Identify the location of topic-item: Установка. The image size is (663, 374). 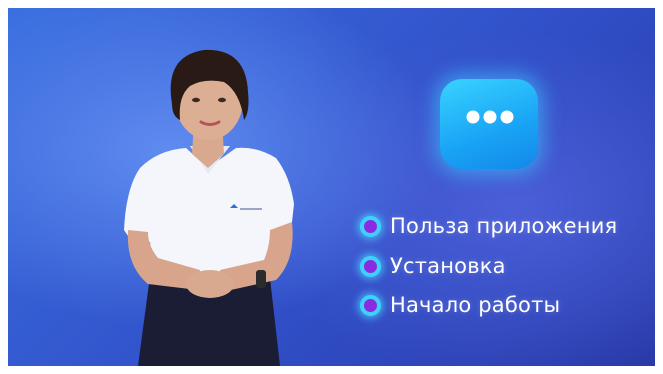
(433, 266).